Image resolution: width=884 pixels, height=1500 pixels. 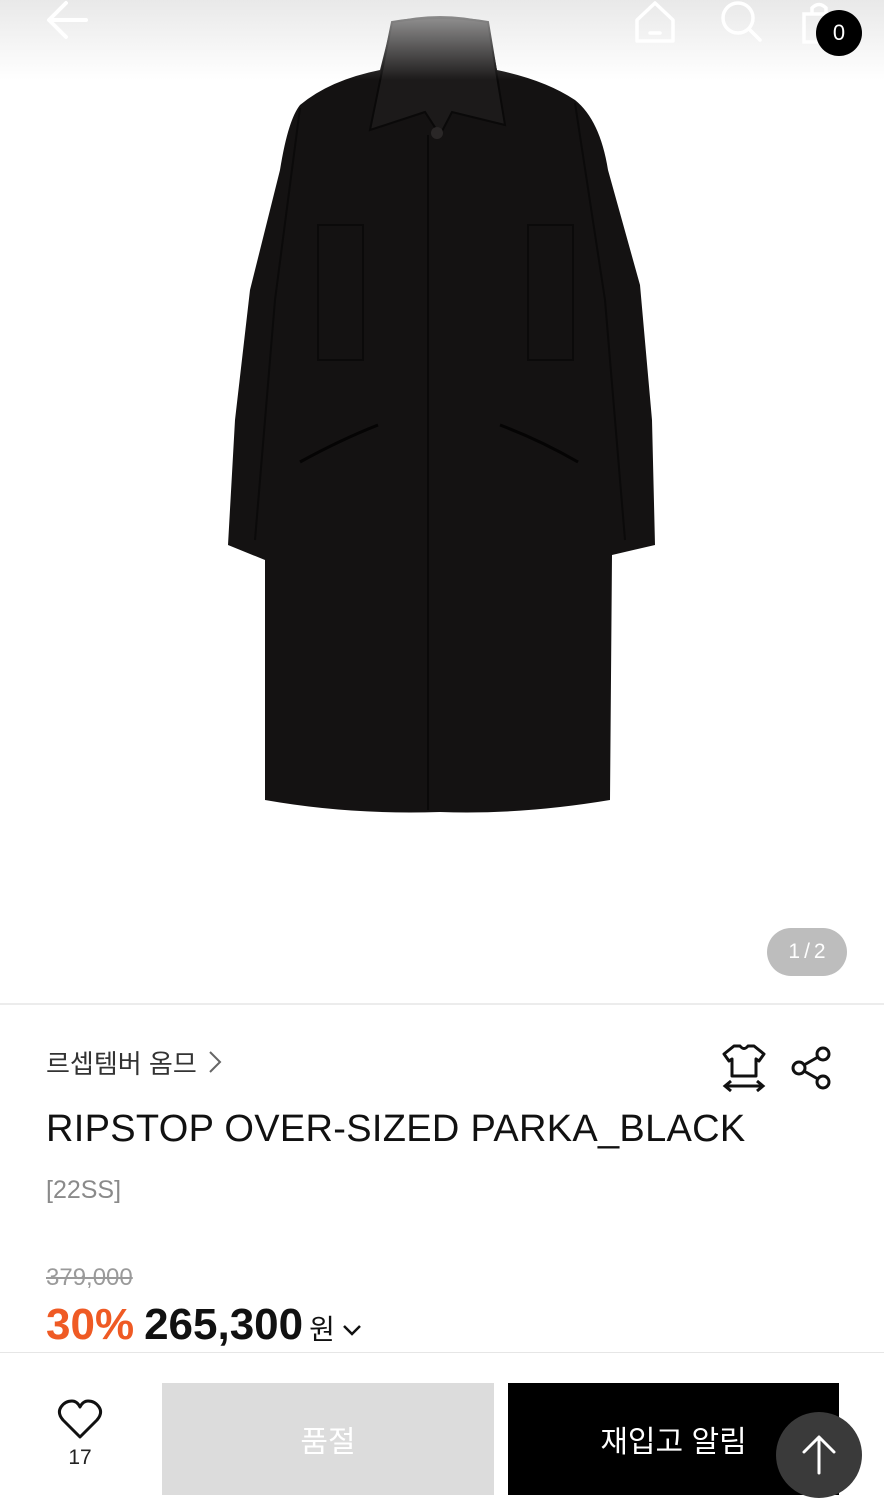 I want to click on scroll-to-top-button, so click(x=819, y=1455).